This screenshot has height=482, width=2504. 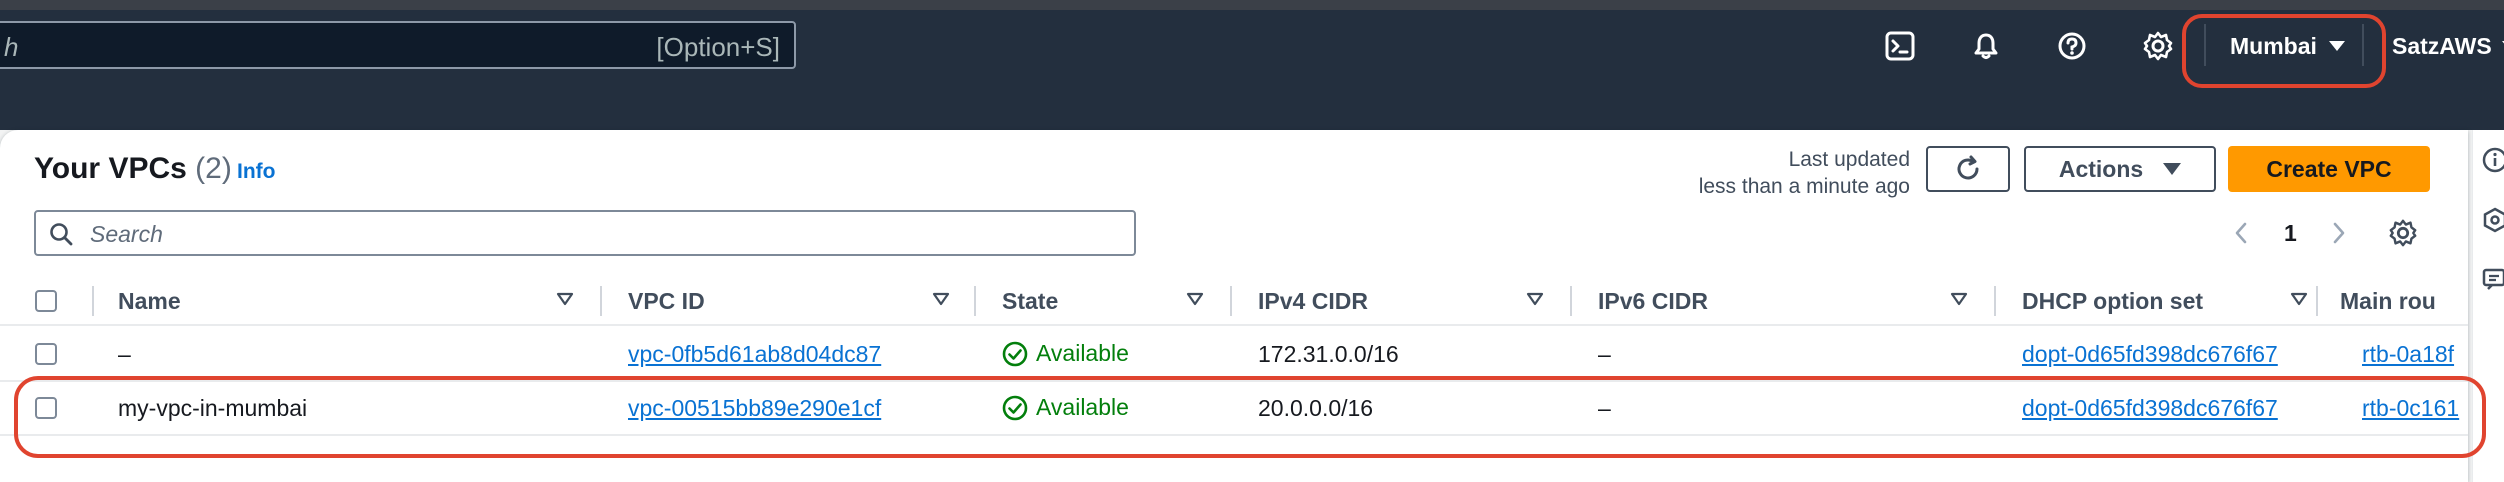 I want to click on vpc-id-link: vpc-0fb5d61ab8d04dc87, so click(x=754, y=354).